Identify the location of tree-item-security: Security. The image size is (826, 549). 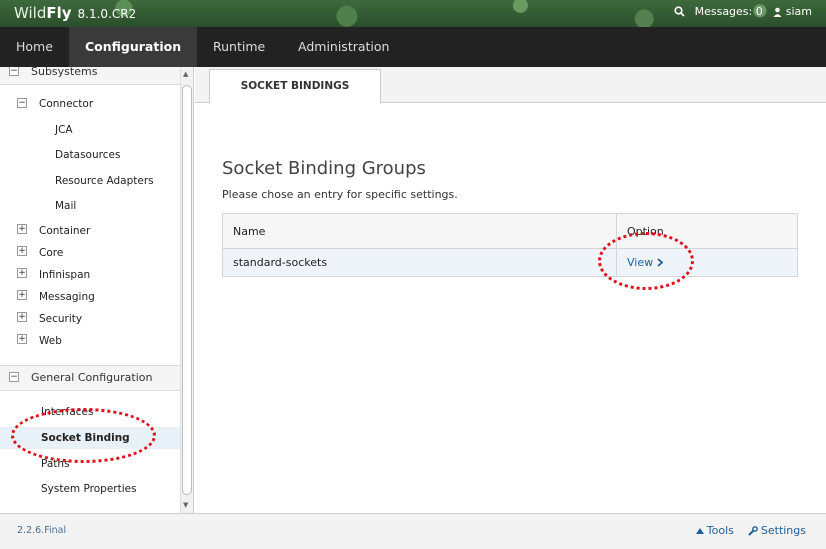
(60, 319).